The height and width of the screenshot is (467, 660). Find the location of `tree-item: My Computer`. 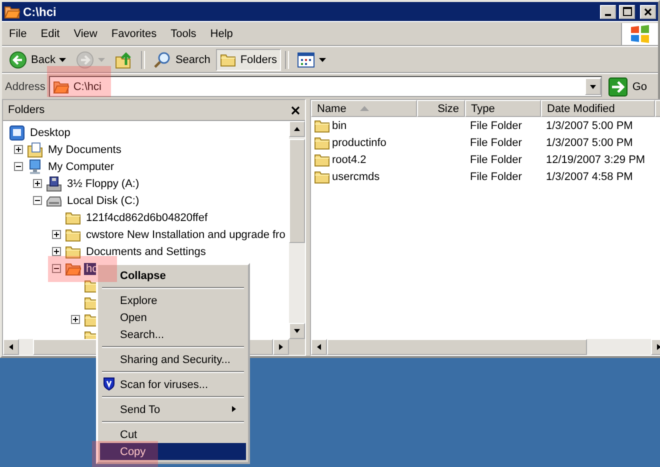

tree-item: My Computer is located at coordinates (81, 166).